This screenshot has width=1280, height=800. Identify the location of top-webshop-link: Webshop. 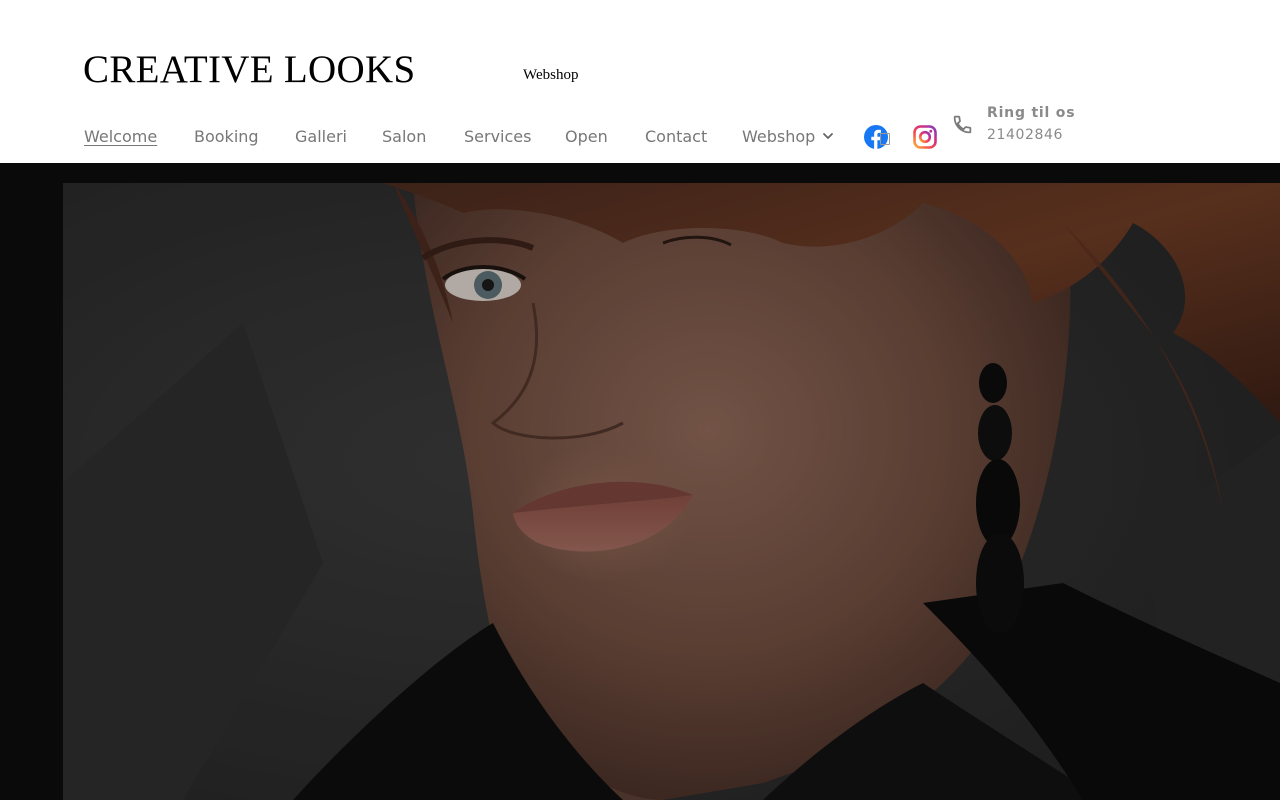
(550, 75).